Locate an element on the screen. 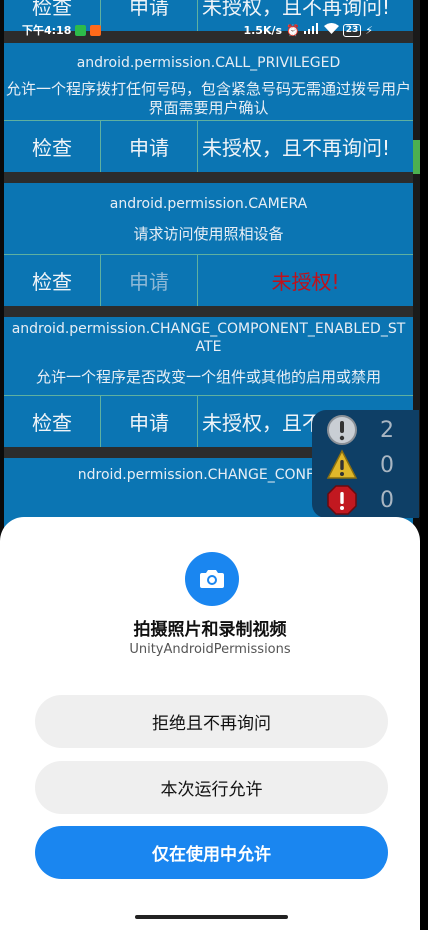 The width and height of the screenshot is (428, 930). wifi-icon is located at coordinates (331, 30).